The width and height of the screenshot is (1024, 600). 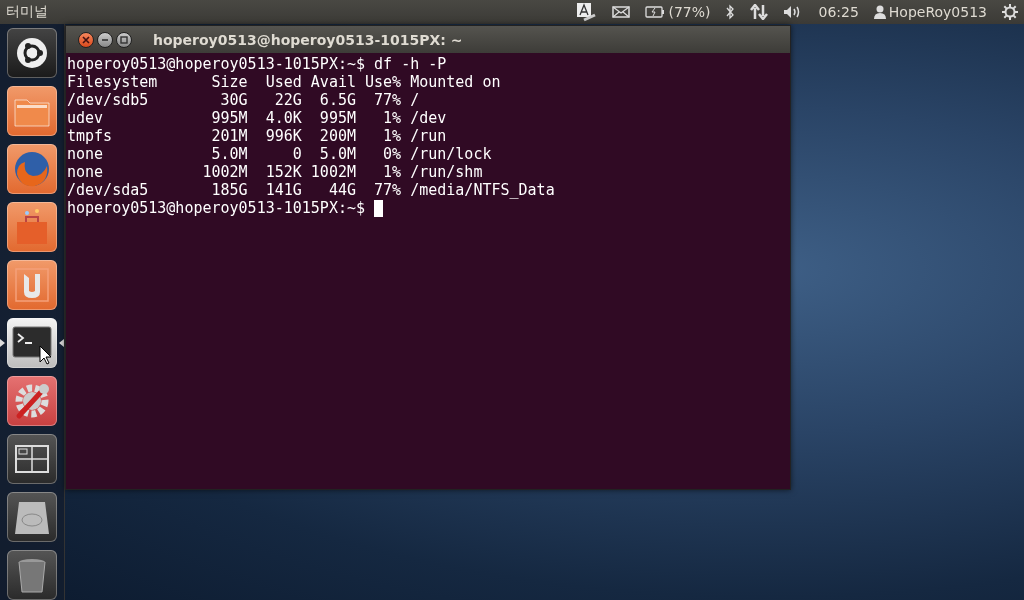 I want to click on store-launcher-icon, so click(x=32, y=227).